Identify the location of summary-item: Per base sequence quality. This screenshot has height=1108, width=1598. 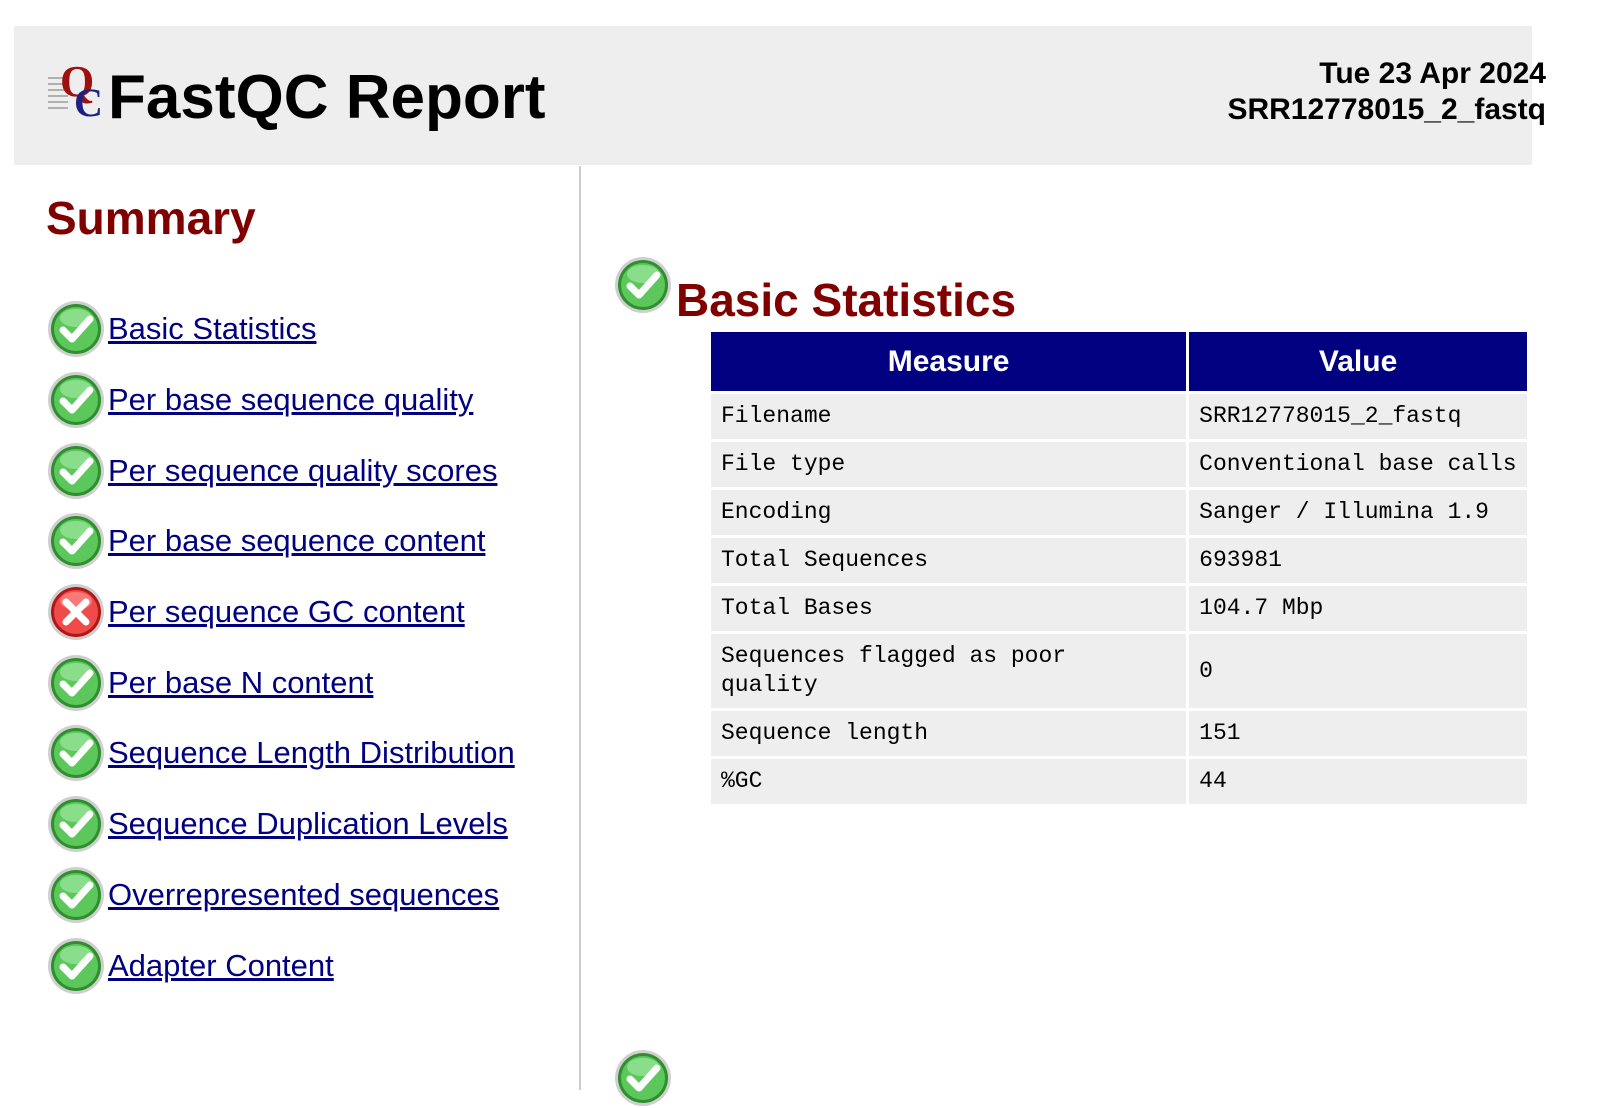
(280, 400).